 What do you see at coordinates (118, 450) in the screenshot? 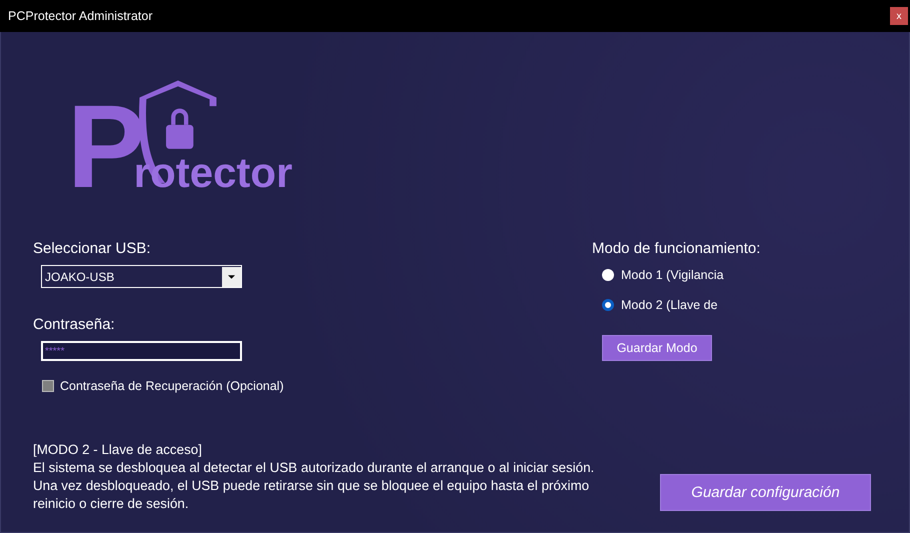
I see `description-line: [MODO 2 - Llave de acceso]` at bounding box center [118, 450].